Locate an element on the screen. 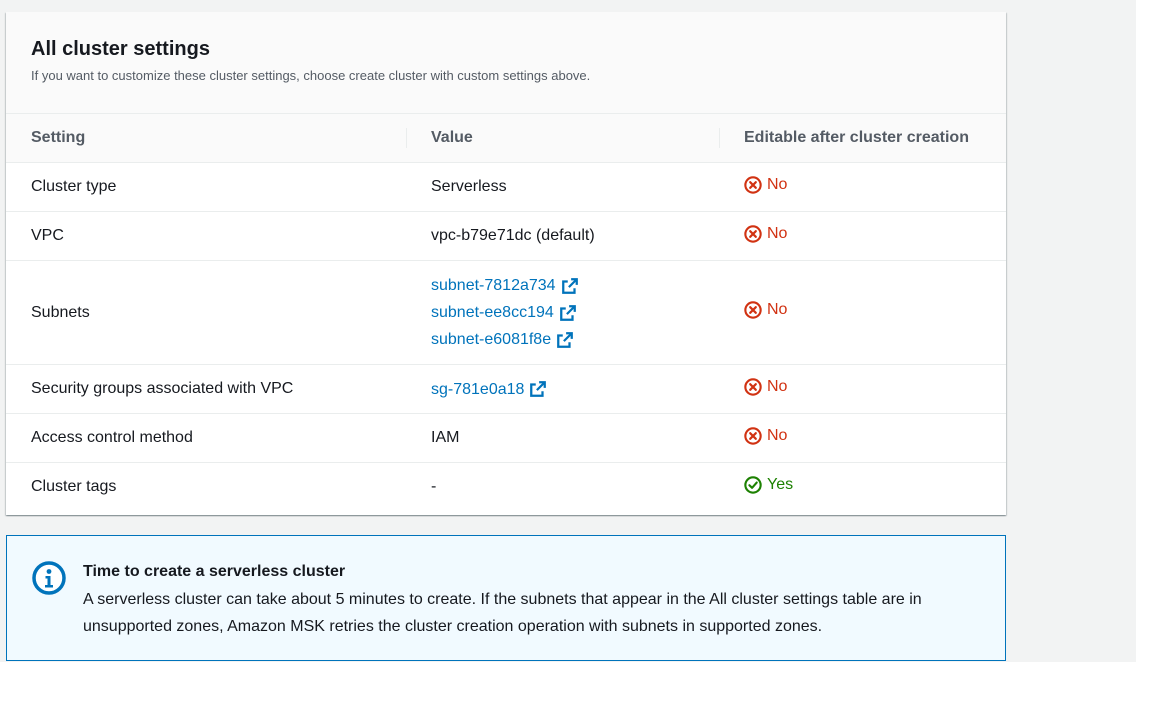 Image resolution: width=1152 pixels, height=720 pixels. setting-name: Subnets is located at coordinates (206, 312).